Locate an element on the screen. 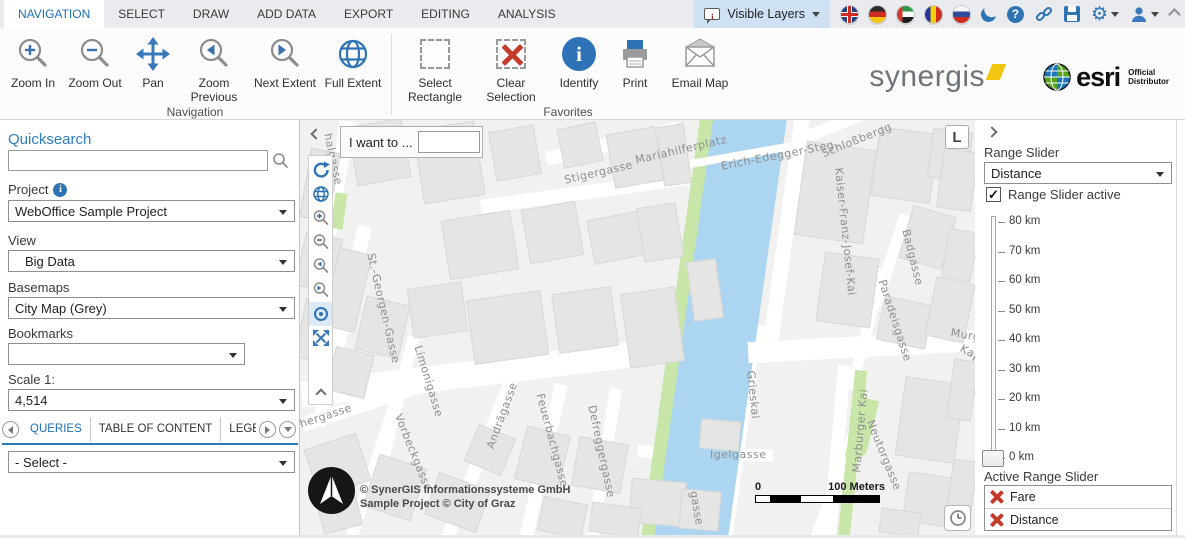  scale-select: 4,514 is located at coordinates (151, 400).